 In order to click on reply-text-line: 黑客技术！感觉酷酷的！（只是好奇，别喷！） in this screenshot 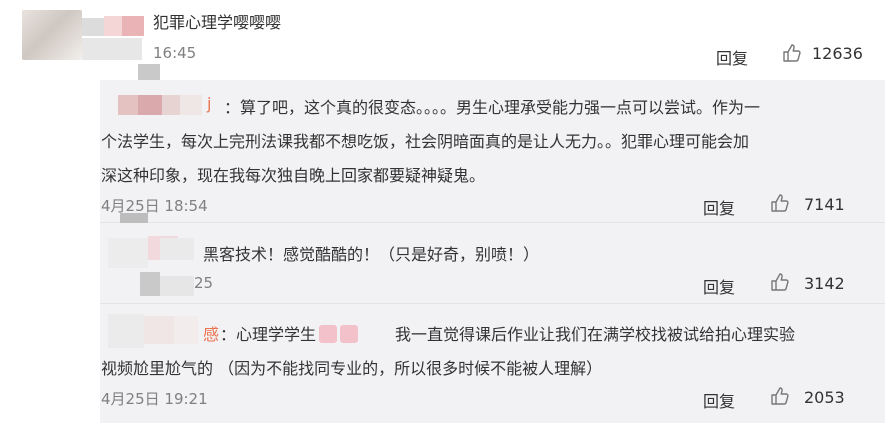, I will do `click(371, 254)`.